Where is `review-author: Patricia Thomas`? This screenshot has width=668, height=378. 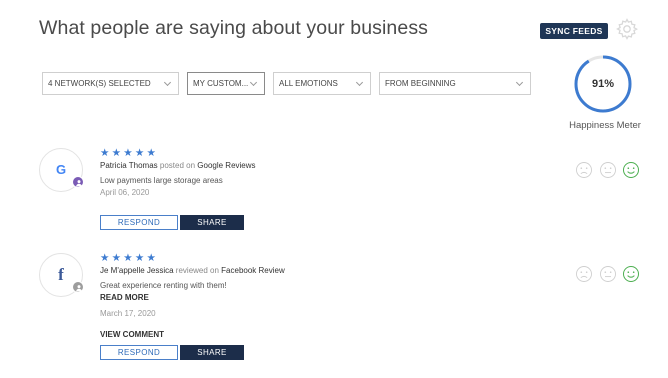 review-author: Patricia Thomas is located at coordinates (129, 165).